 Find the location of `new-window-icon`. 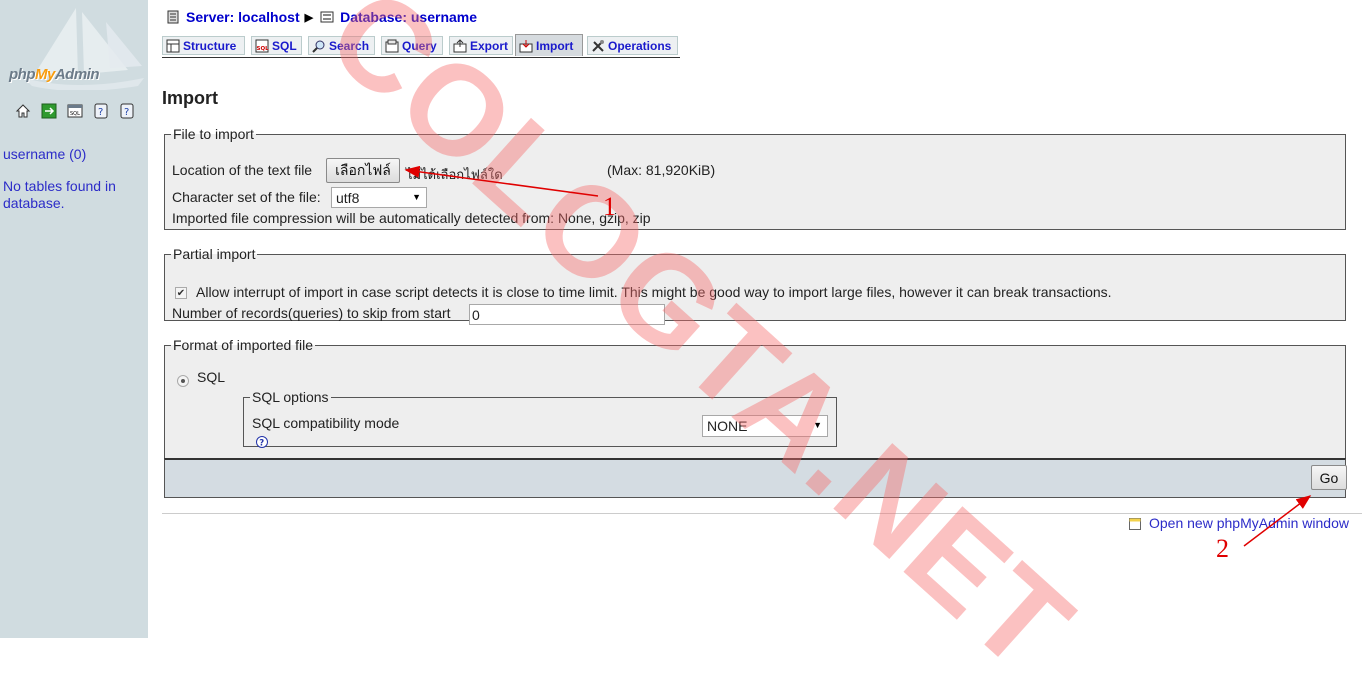

new-window-icon is located at coordinates (1135, 523).